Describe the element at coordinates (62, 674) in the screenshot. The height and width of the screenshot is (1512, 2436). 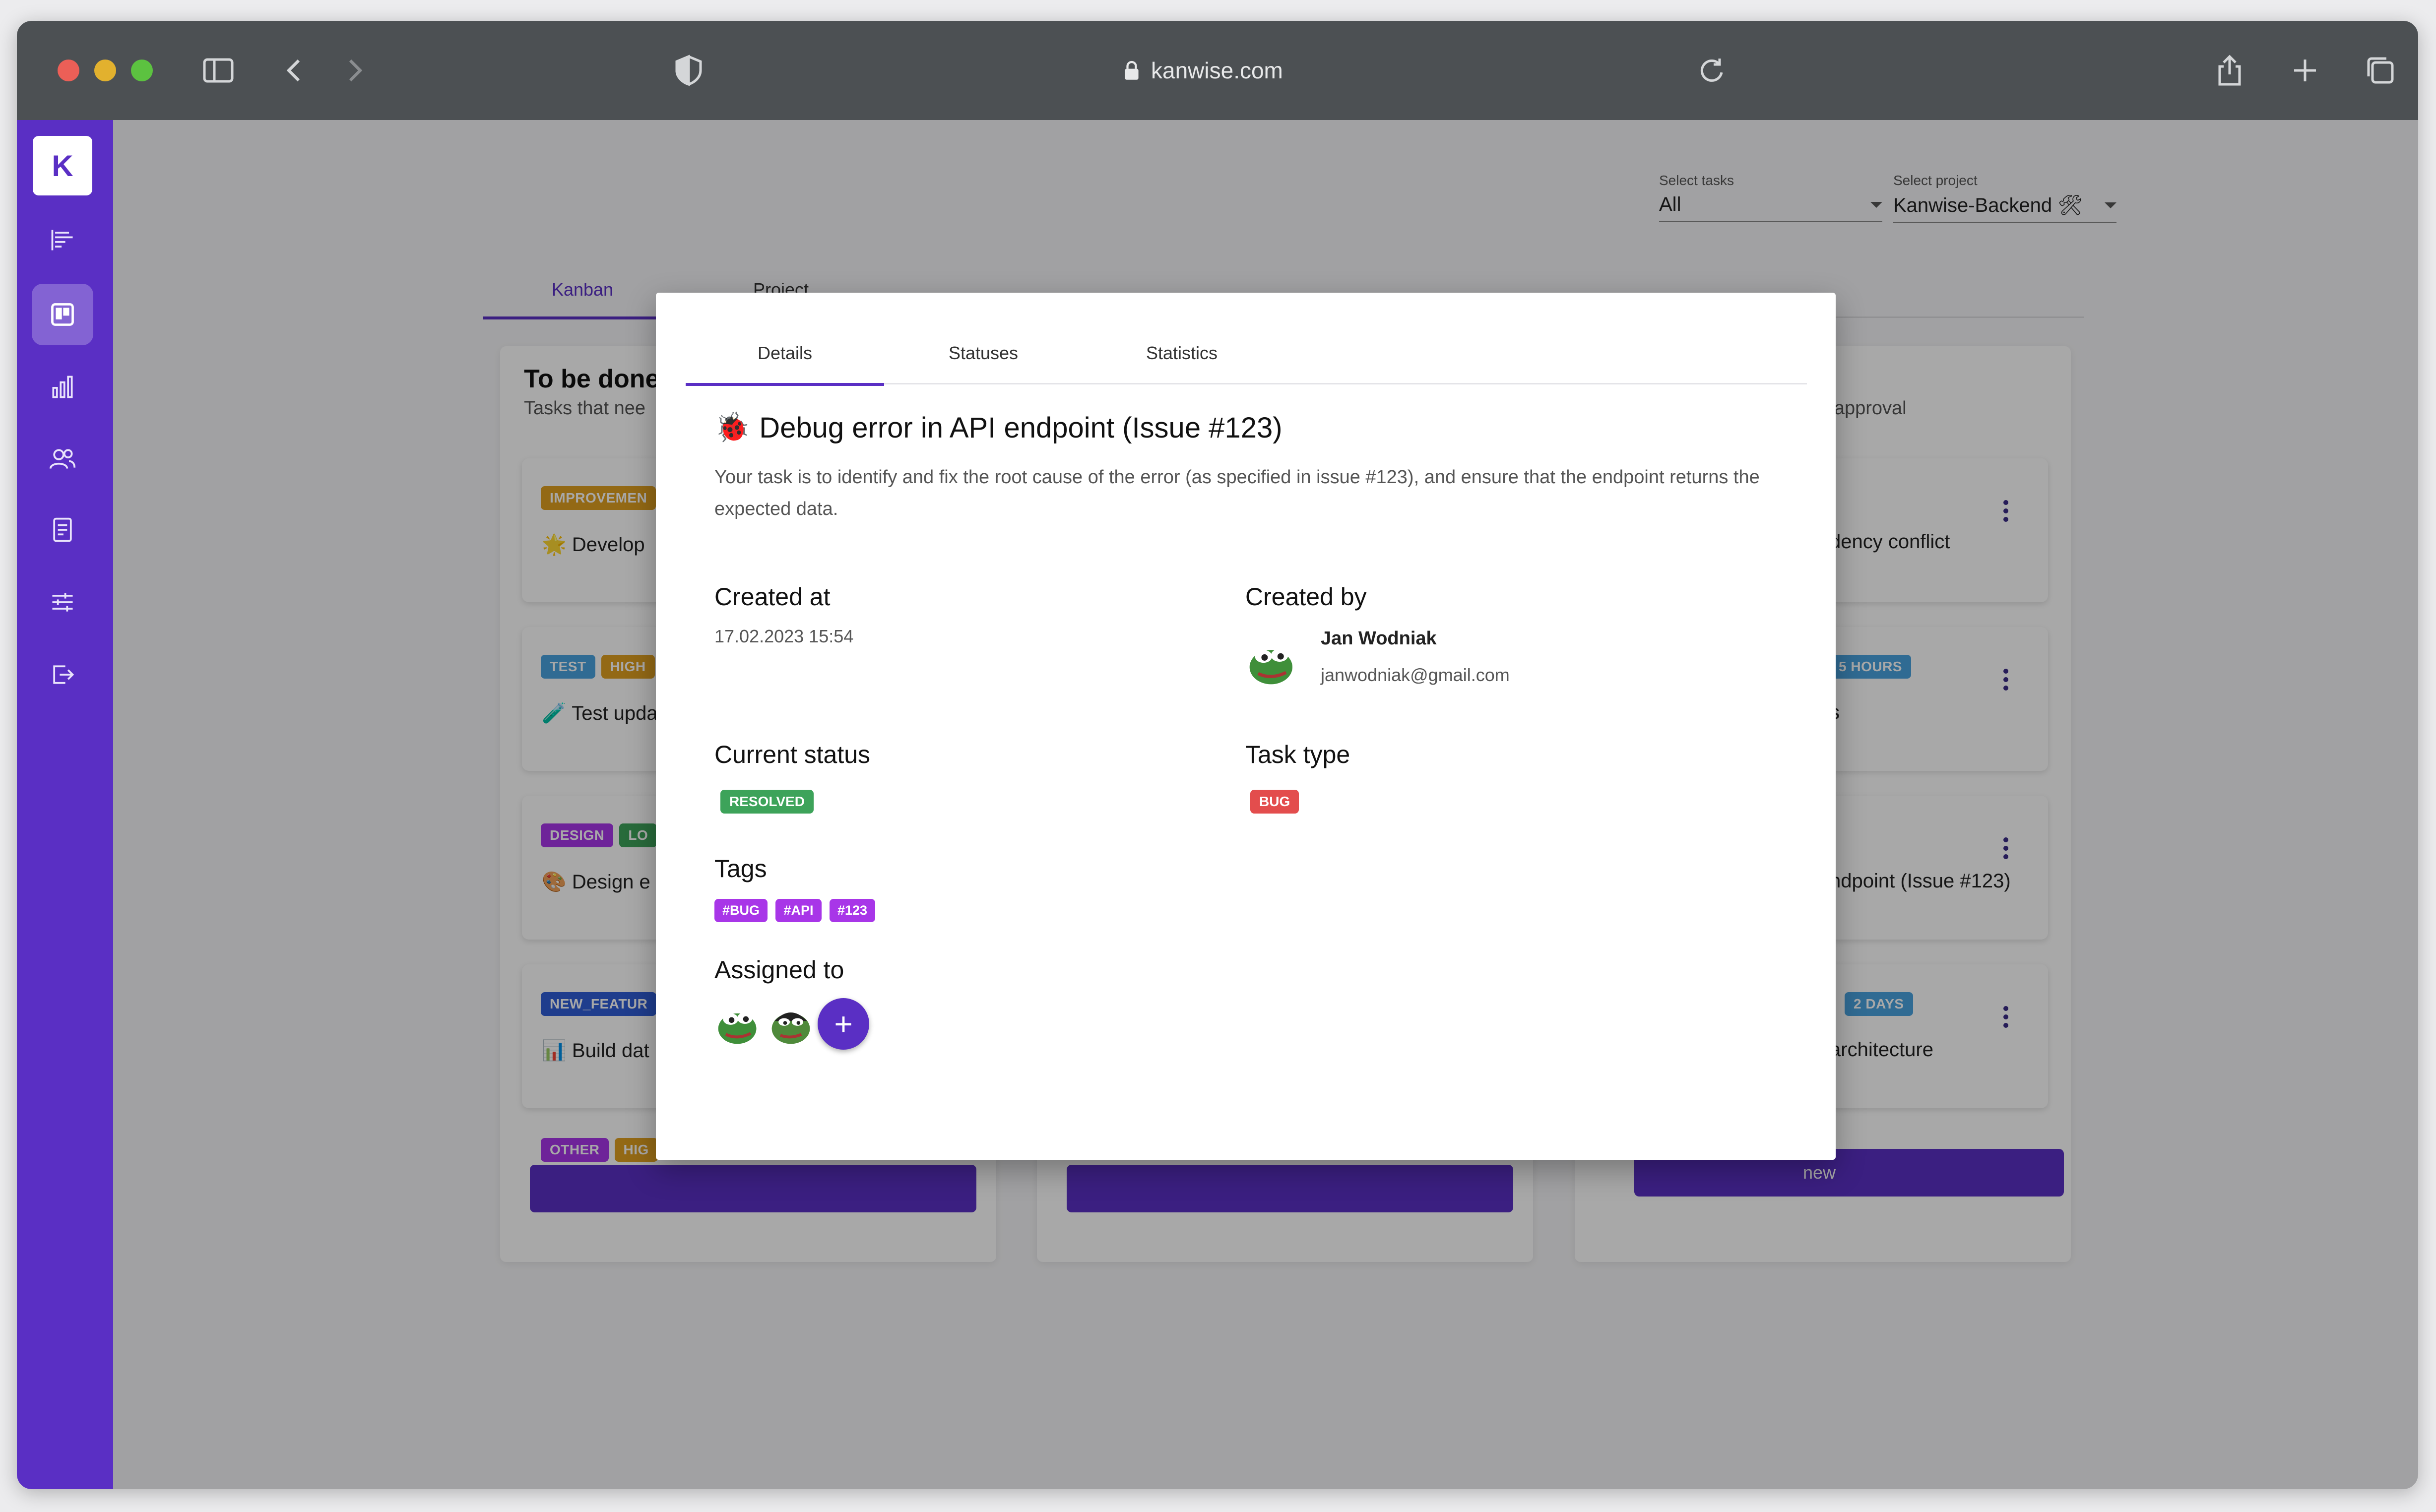
I see `logout-icon` at that location.